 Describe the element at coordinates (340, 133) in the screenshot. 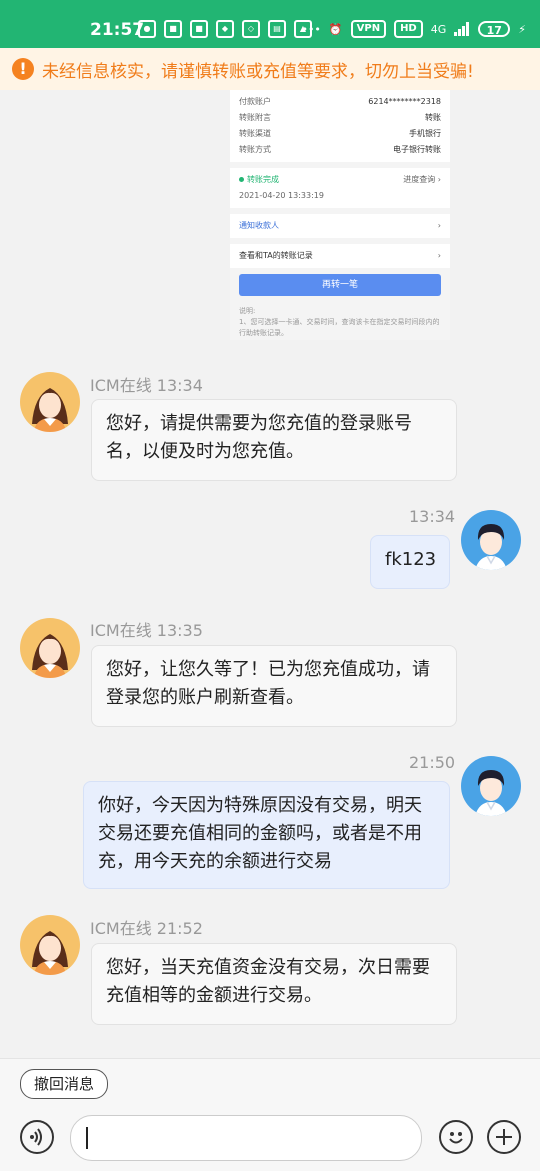

I see `receipt-row: 转账渠道 手机银行` at that location.